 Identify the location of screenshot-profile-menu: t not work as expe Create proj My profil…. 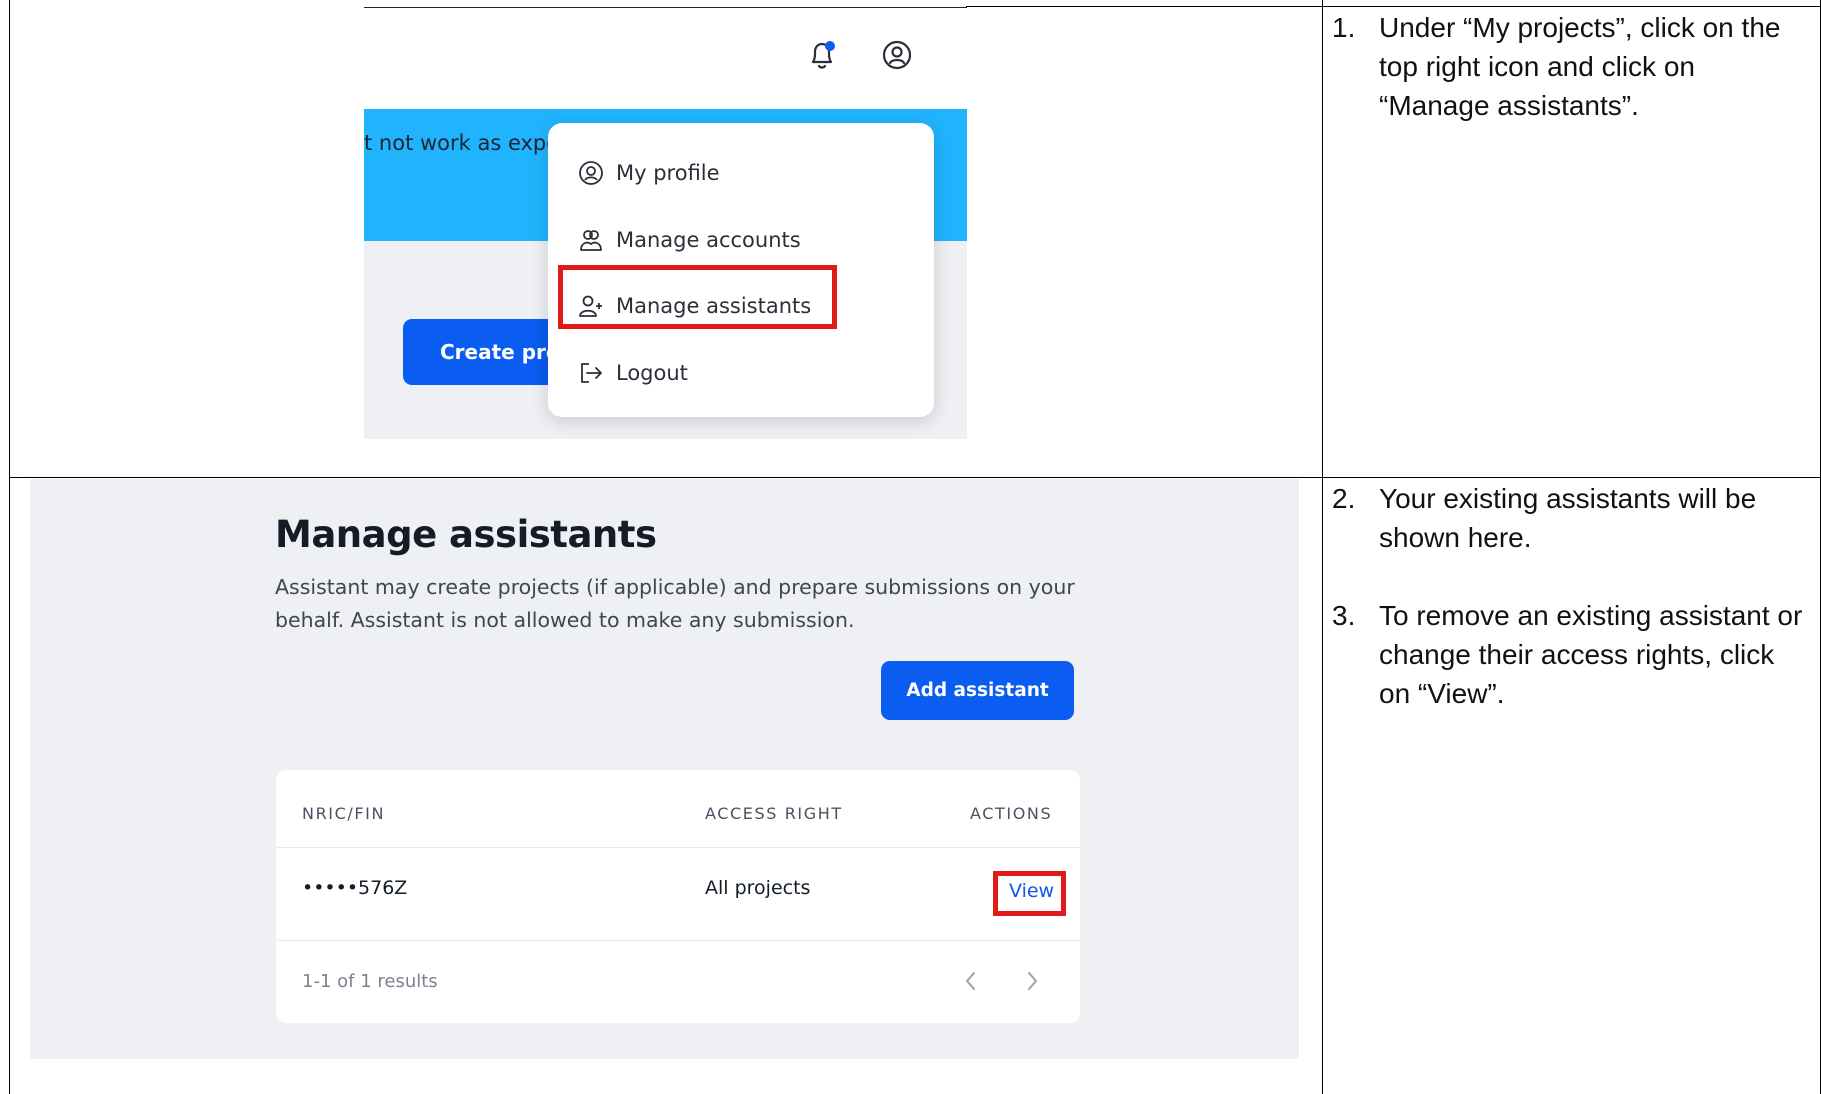
(665, 223).